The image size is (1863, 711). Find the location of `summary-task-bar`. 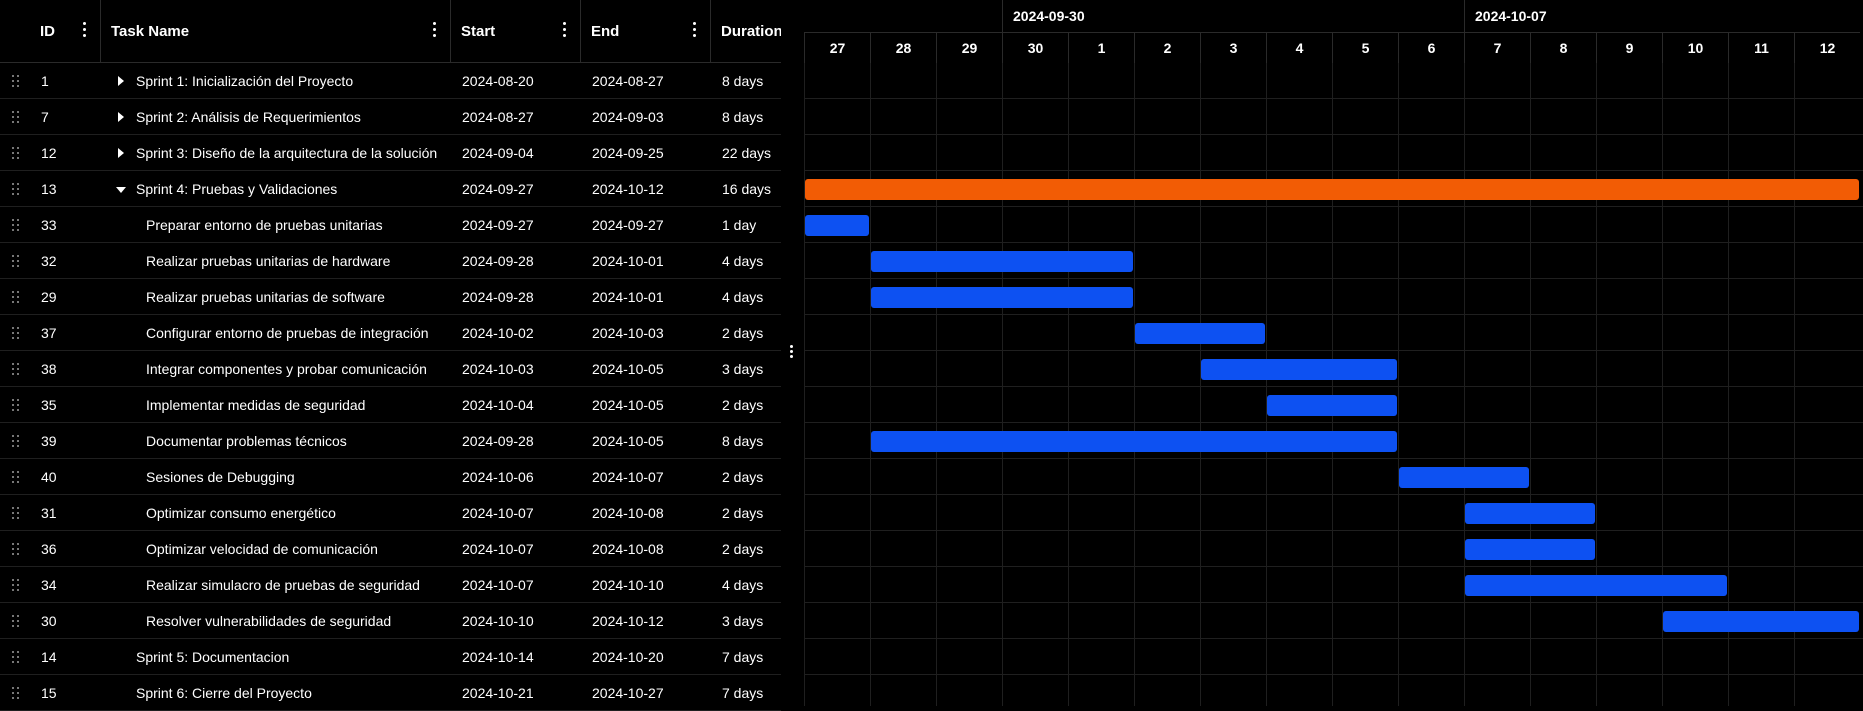

summary-task-bar is located at coordinates (1332, 189).